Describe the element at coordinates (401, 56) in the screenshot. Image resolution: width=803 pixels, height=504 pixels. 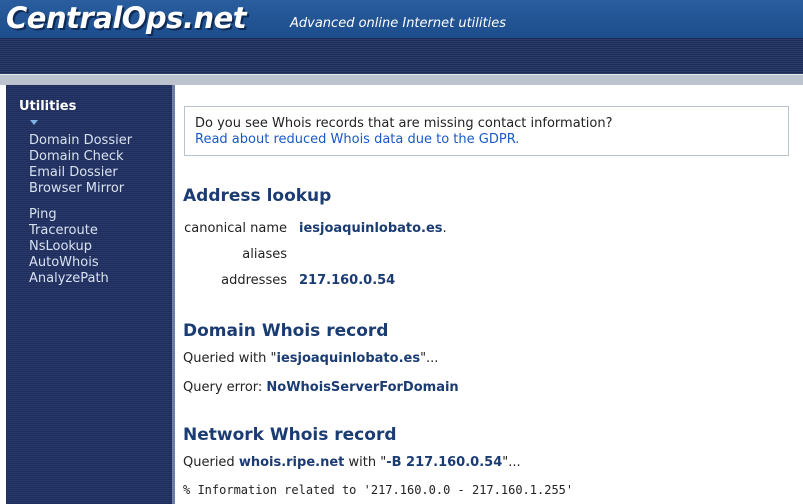
I see `header-stripe` at that location.